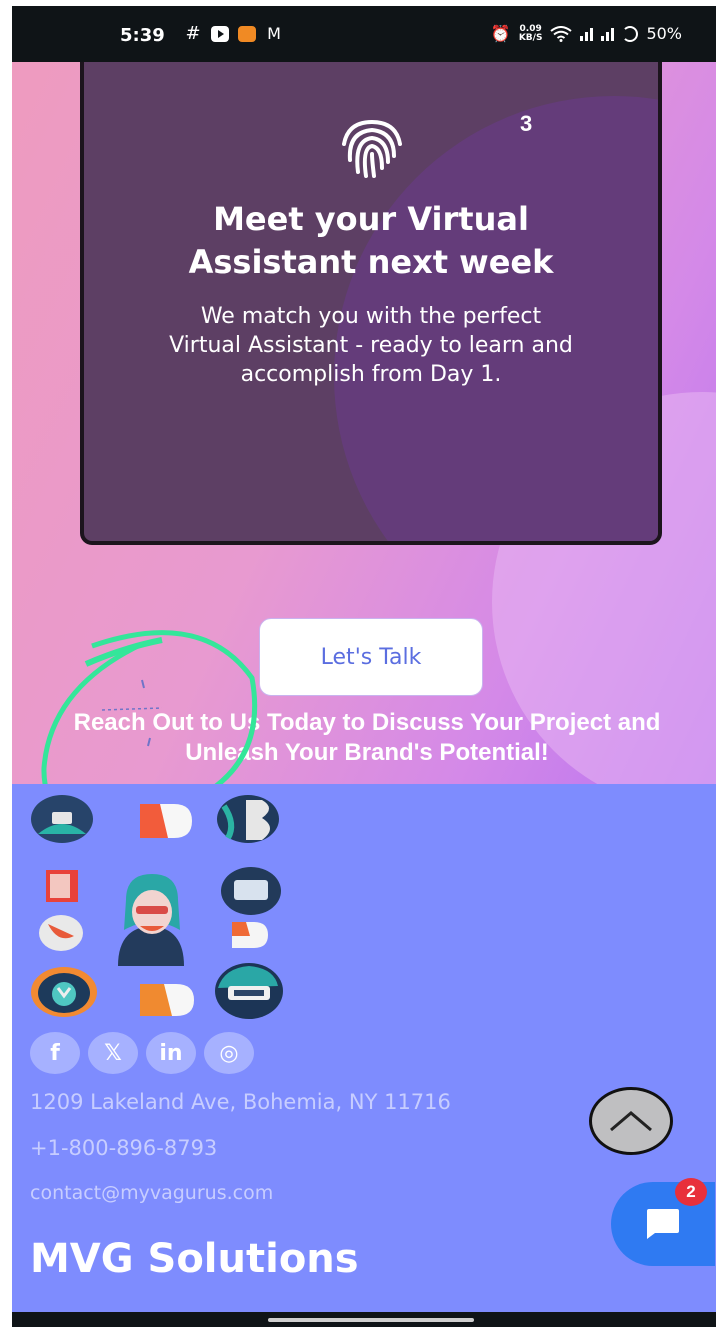 The width and height of the screenshot is (716, 1327). What do you see at coordinates (249, 991) in the screenshot?
I see `logo-virtual-icon` at bounding box center [249, 991].